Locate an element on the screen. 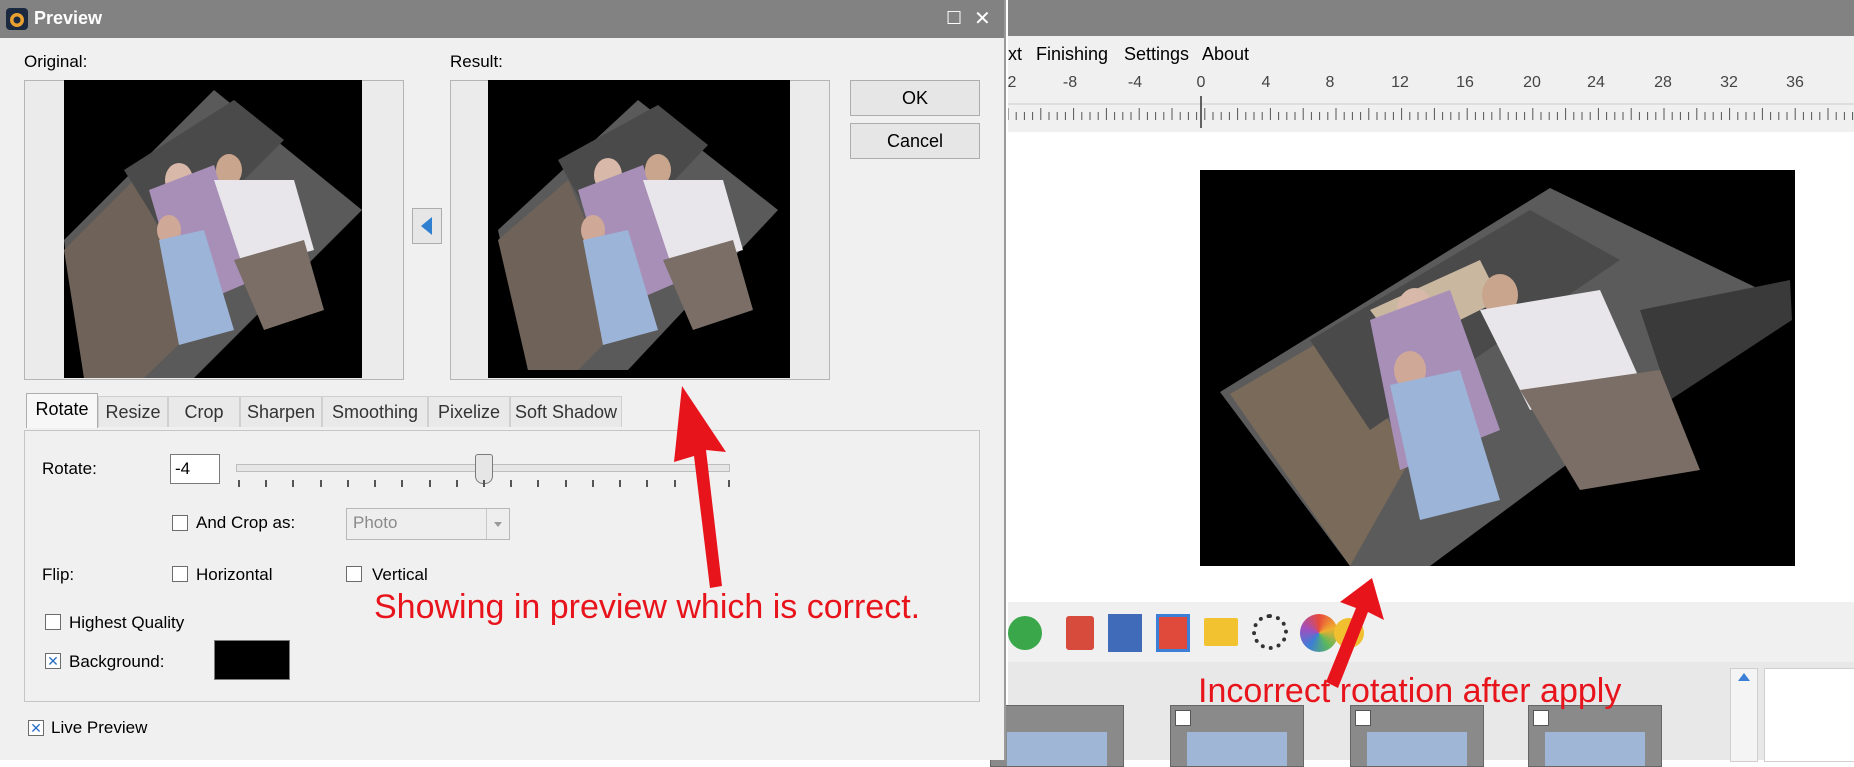  incorrect-rotation-annotation: Incorrect rotation after apply is located at coordinates (1410, 691).